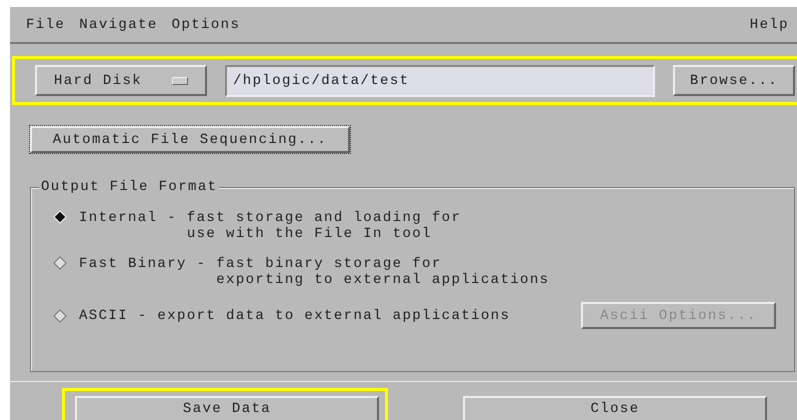  I want to click on dialog-button: Close, so click(615, 408).